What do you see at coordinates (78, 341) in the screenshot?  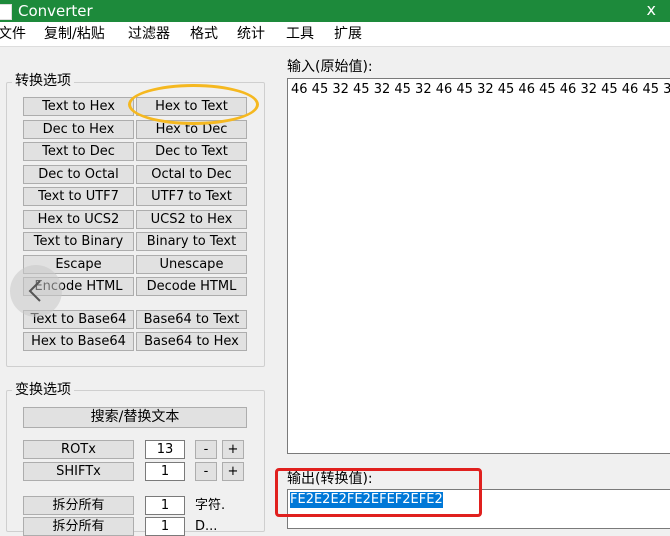 I see `hex-to-base64-button: Hex to Base64` at bounding box center [78, 341].